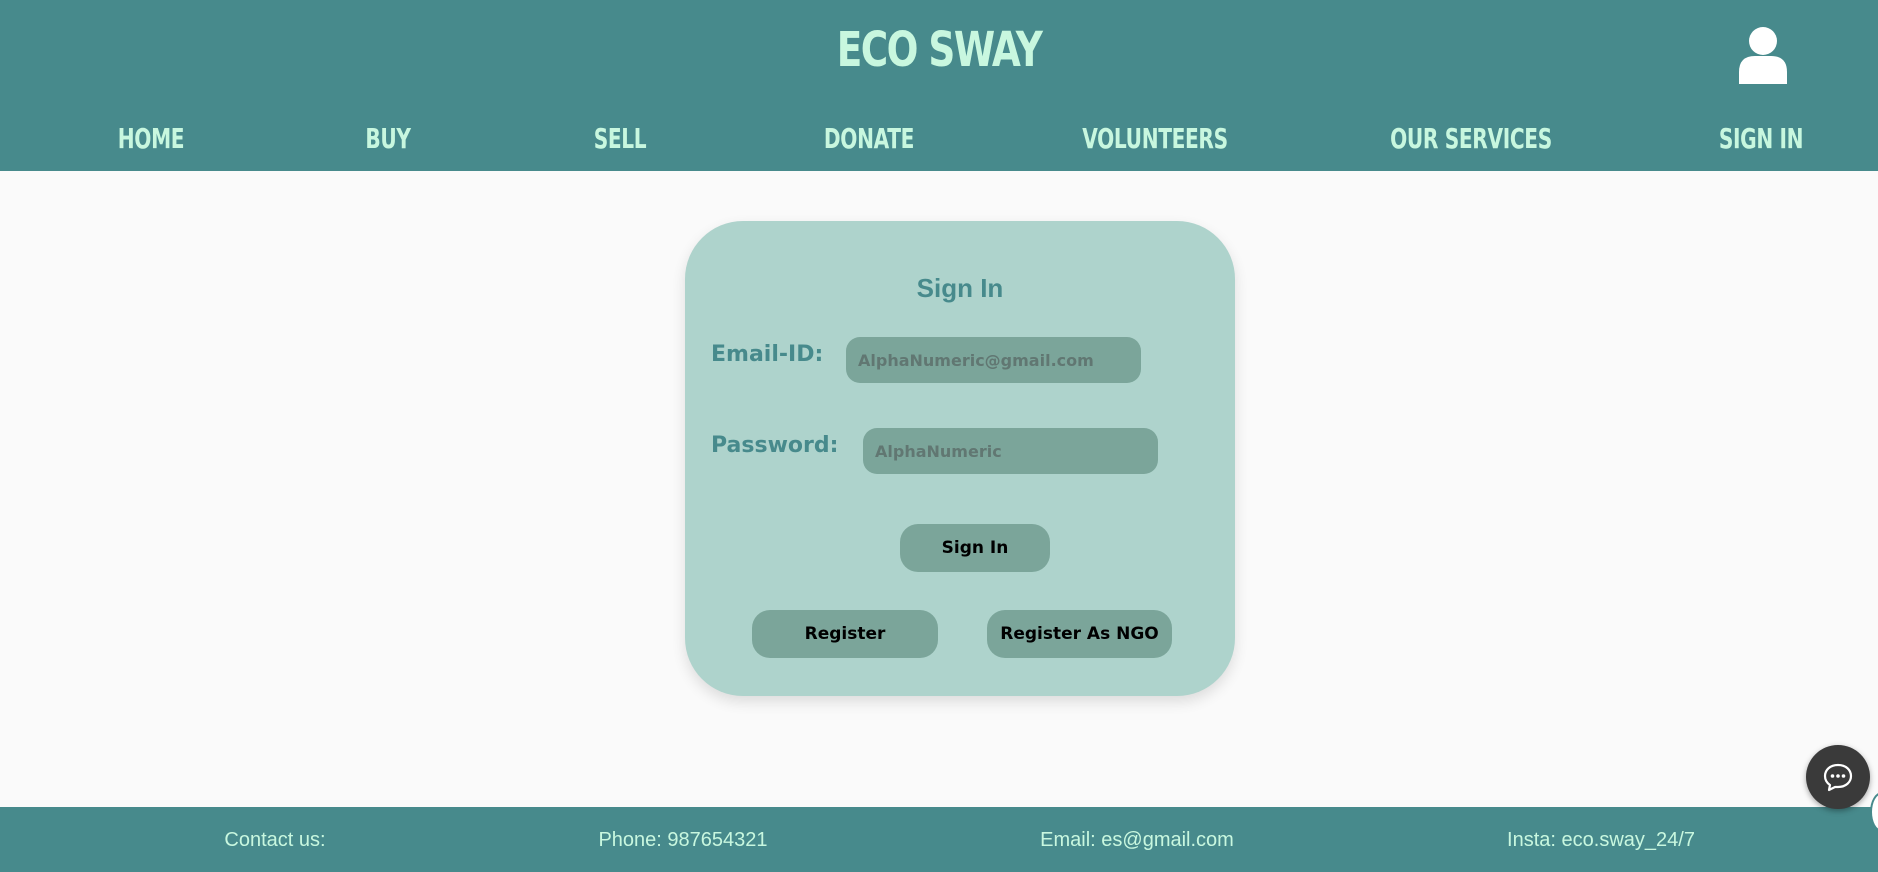 The image size is (1878, 872). Describe the element at coordinates (1137, 840) in the screenshot. I see `footer-email: Email: es@gmail.com` at that location.